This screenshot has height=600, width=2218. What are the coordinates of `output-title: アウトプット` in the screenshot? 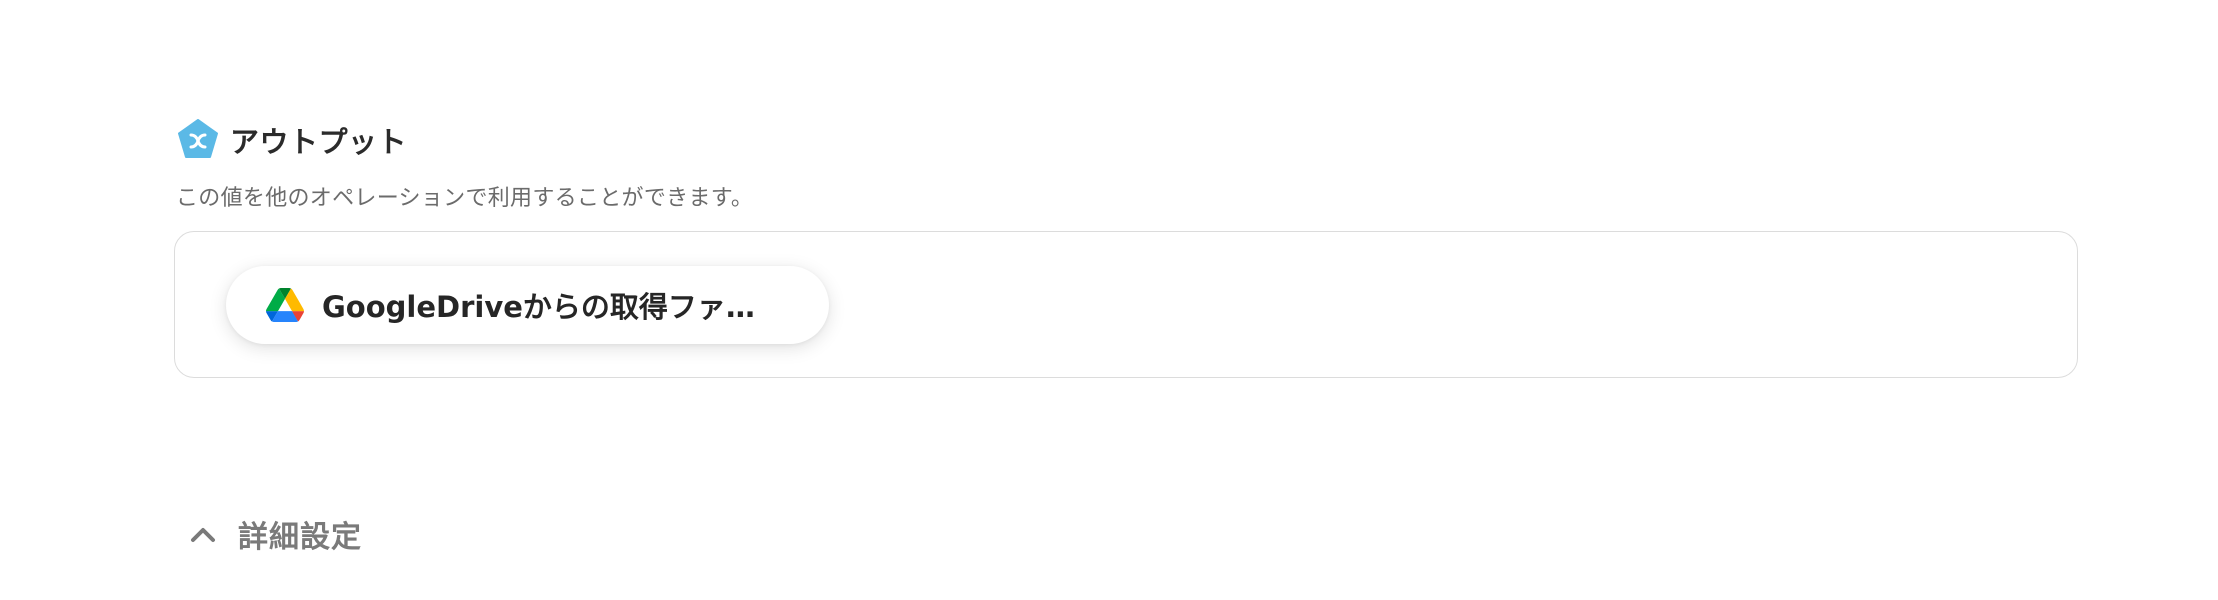 It's located at (319, 142).